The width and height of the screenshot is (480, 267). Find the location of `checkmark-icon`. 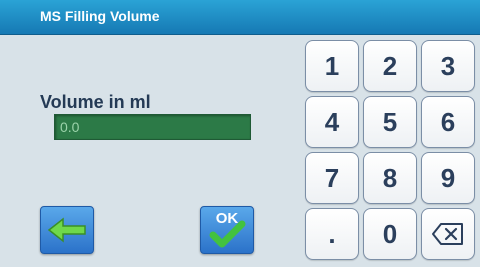

checkmark-icon is located at coordinates (227, 234).